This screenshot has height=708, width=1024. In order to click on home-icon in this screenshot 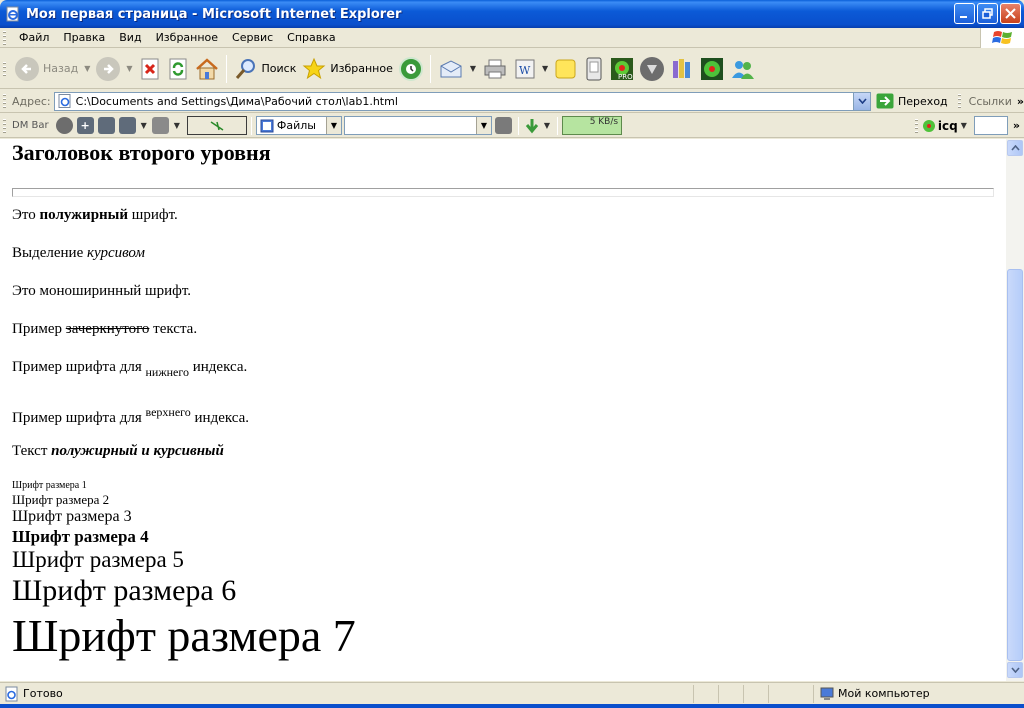, I will do `click(206, 68)`.